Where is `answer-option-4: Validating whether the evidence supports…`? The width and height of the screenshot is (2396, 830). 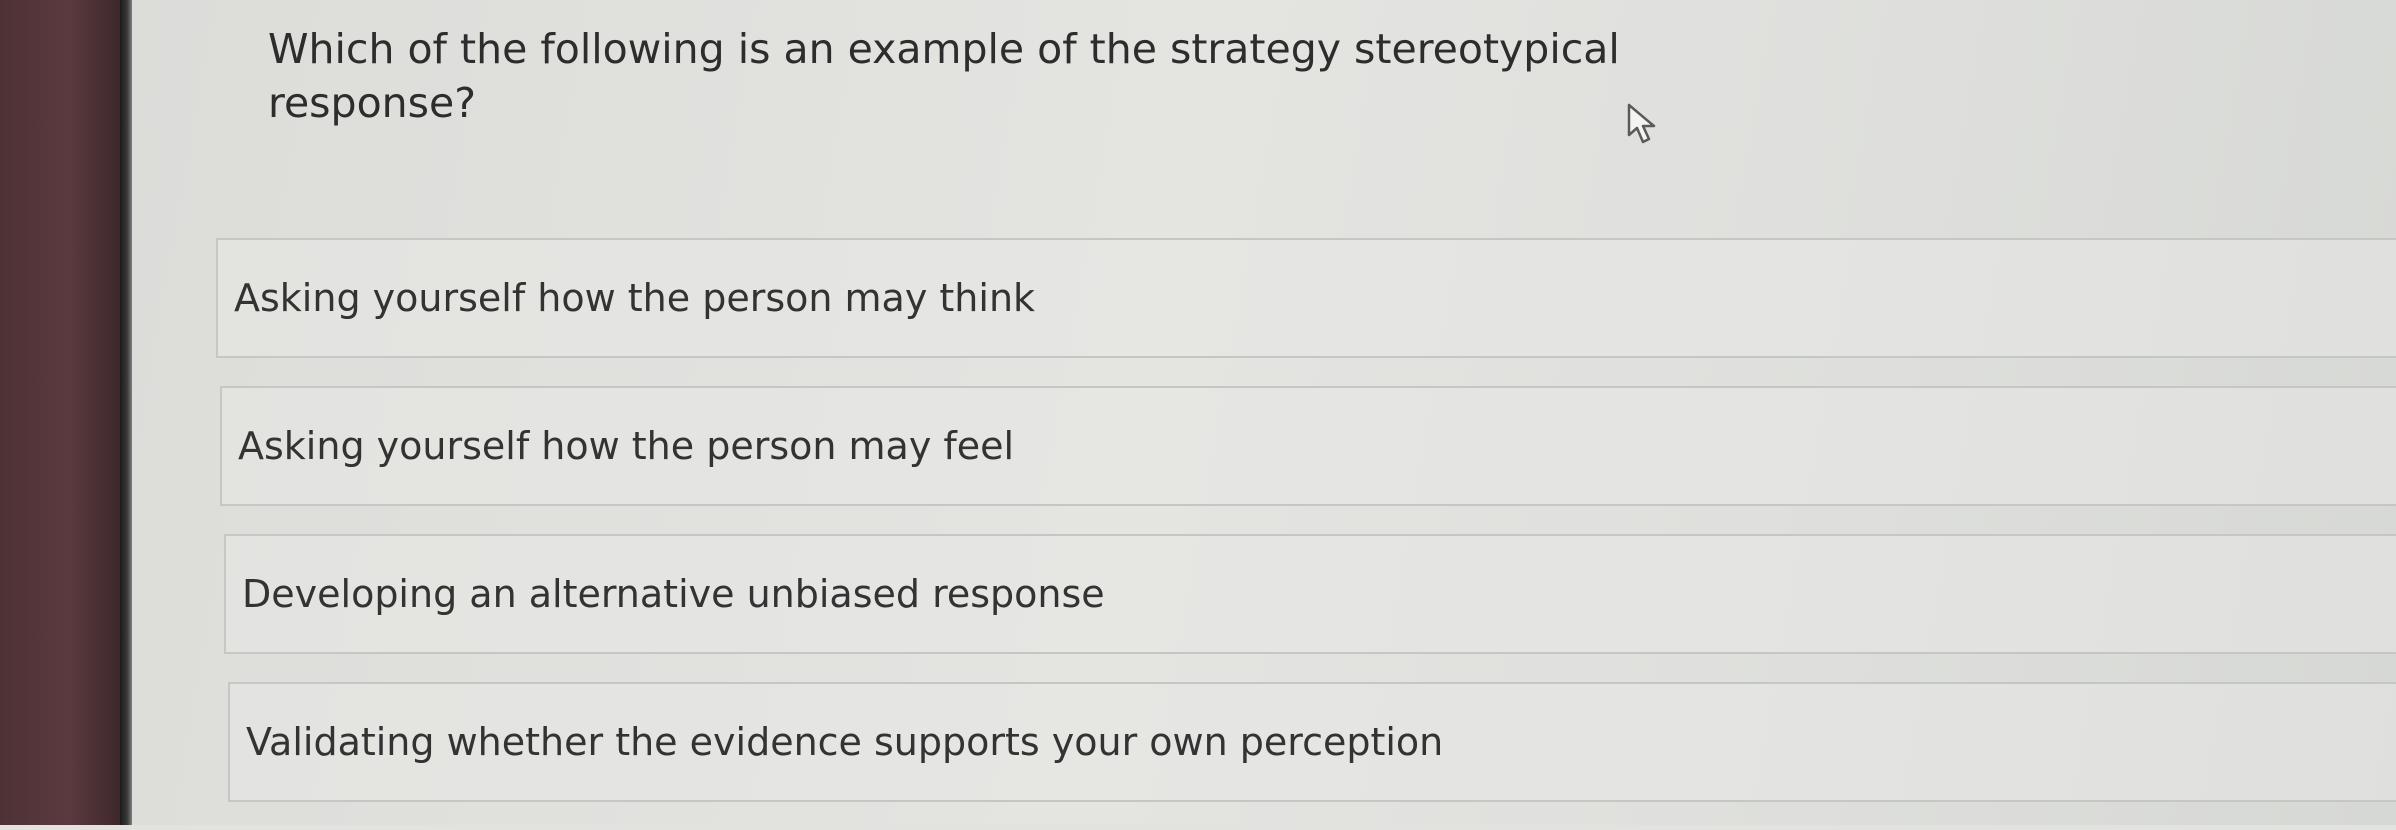 answer-option-4: Validating whether the evidence supports… is located at coordinates (1312, 742).